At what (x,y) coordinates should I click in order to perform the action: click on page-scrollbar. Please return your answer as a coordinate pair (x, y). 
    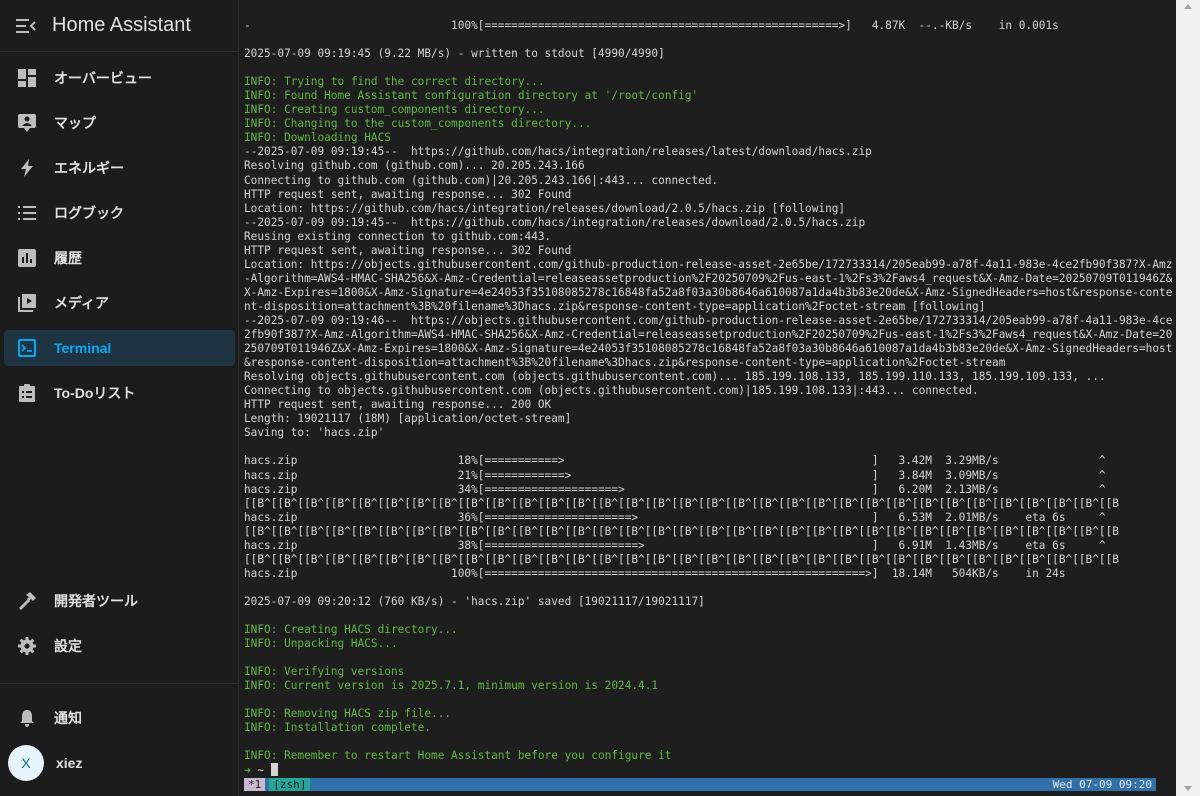
    Looking at the image, I should click on (1188, 398).